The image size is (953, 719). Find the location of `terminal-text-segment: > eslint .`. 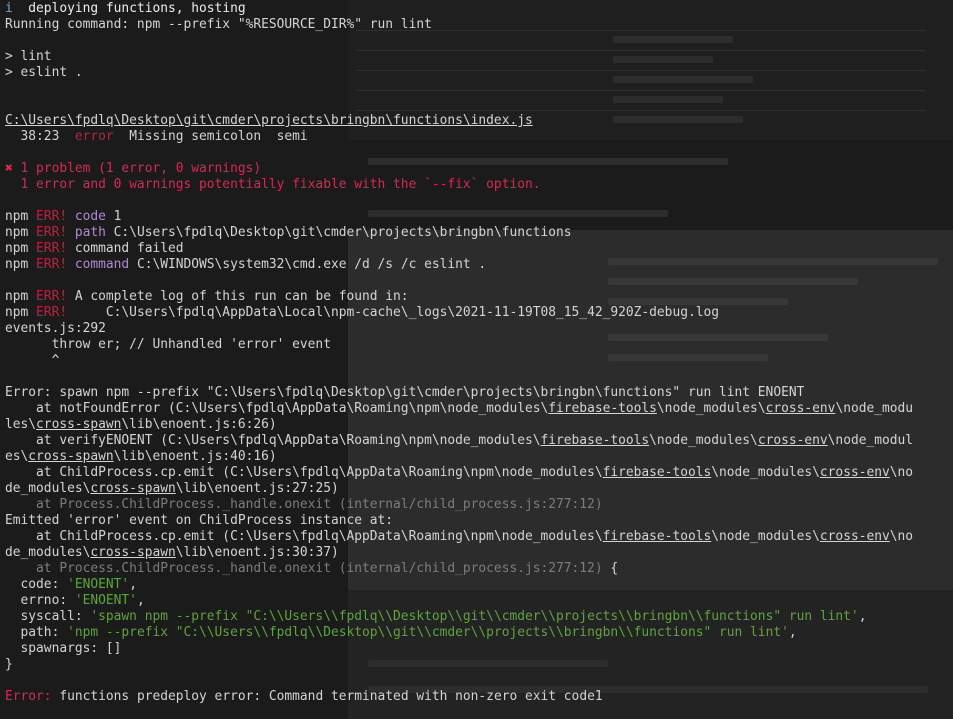

terminal-text-segment: > eslint . is located at coordinates (44, 72).